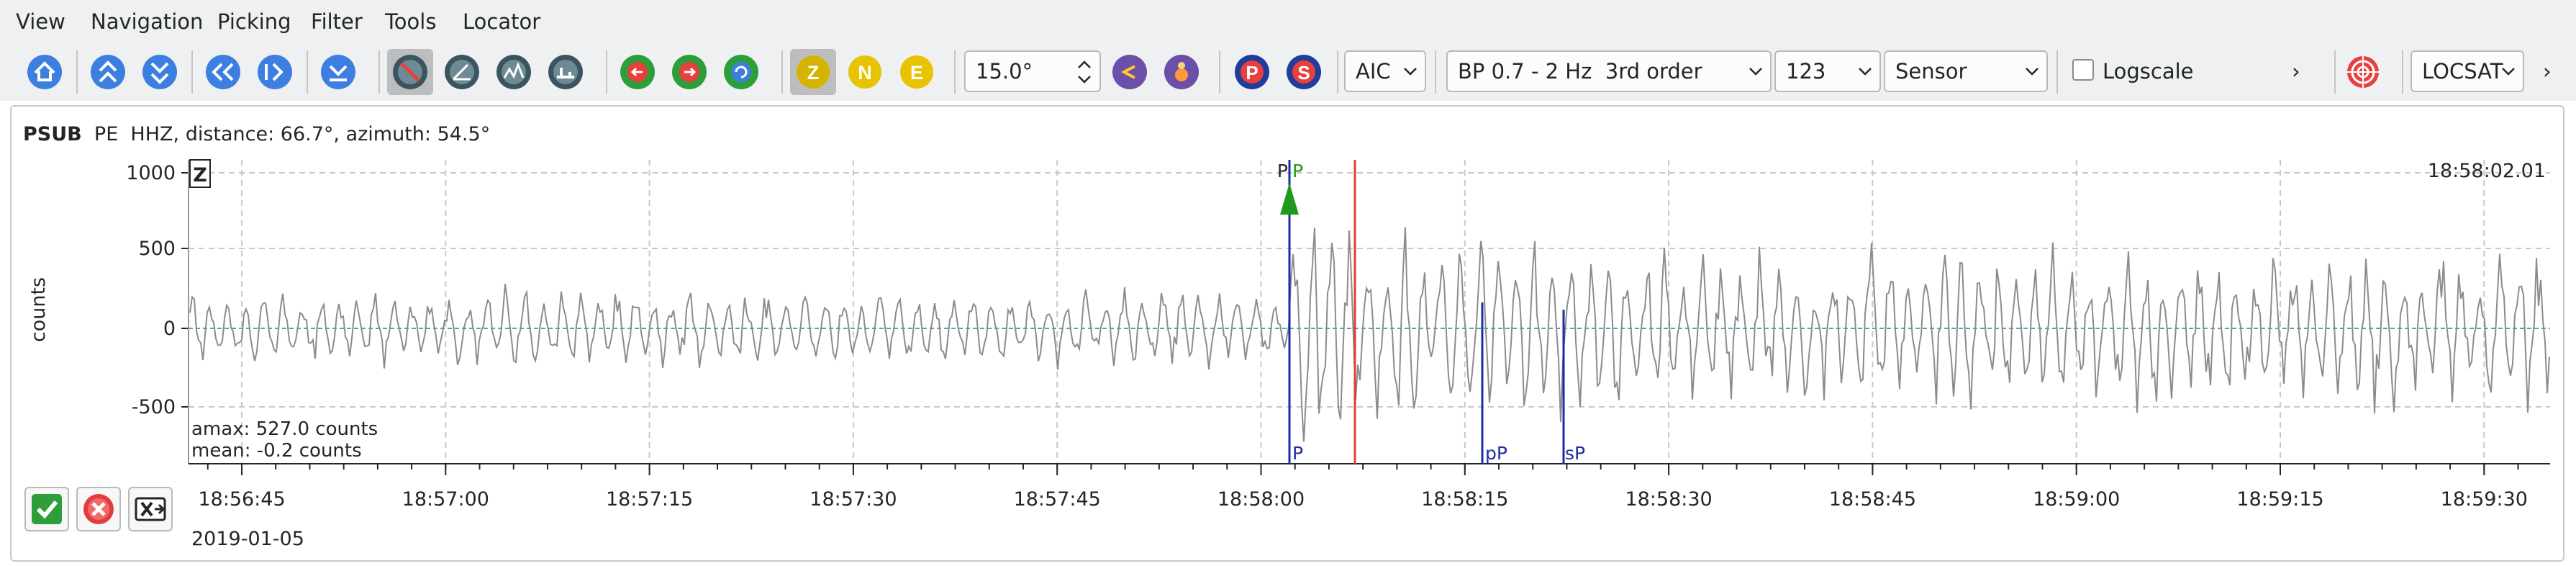  I want to click on reject-button, so click(99, 509).